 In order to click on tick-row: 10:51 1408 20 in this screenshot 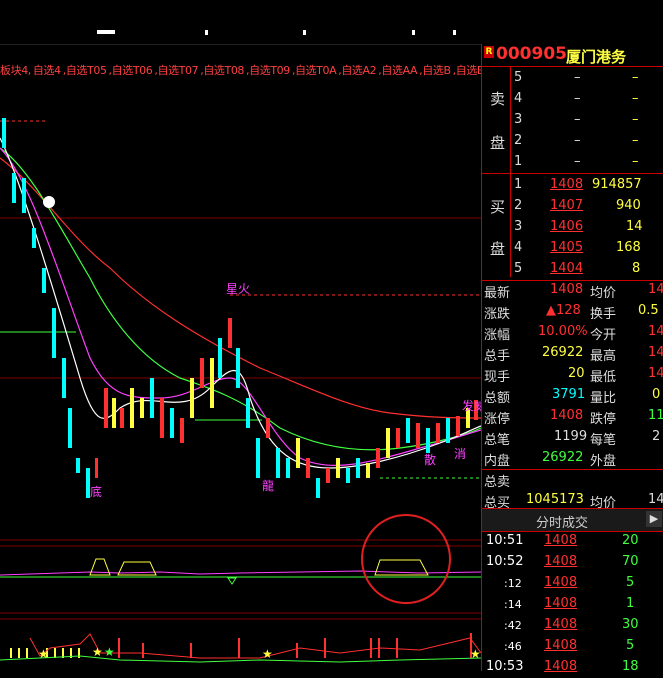, I will do `click(562, 540)`.